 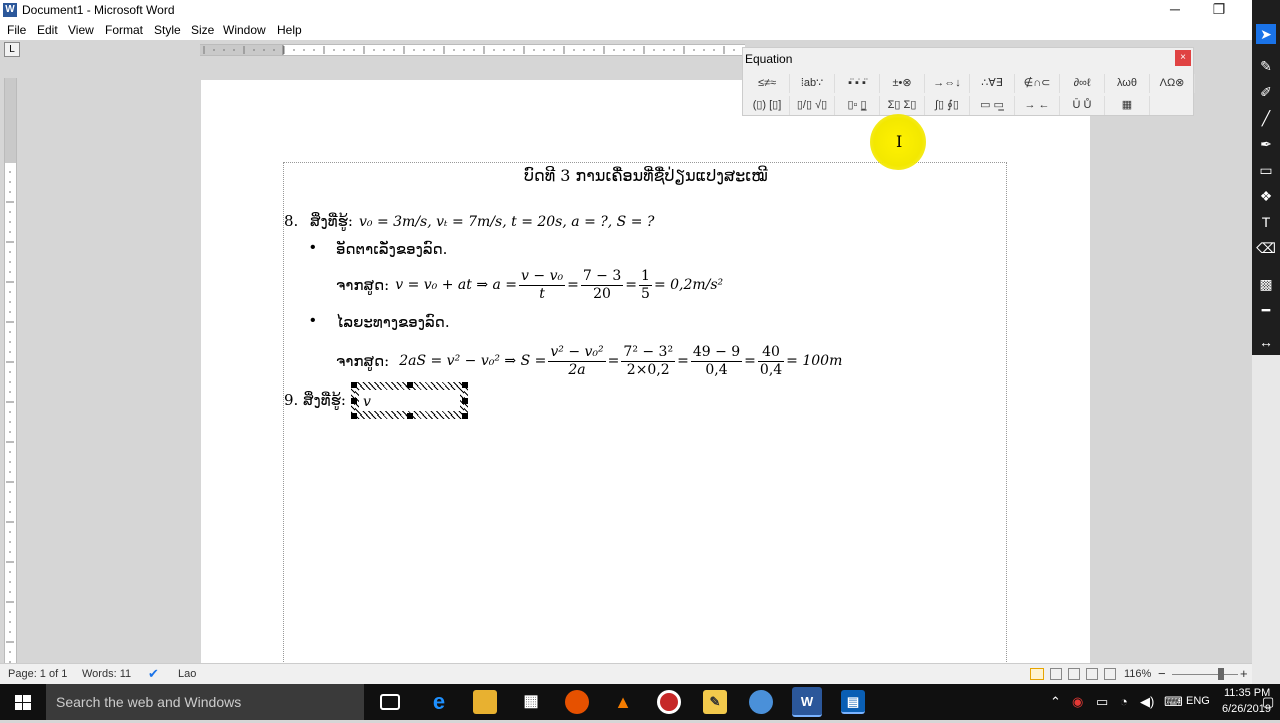 I want to click on calculator-icon: ▤, so click(x=853, y=702).